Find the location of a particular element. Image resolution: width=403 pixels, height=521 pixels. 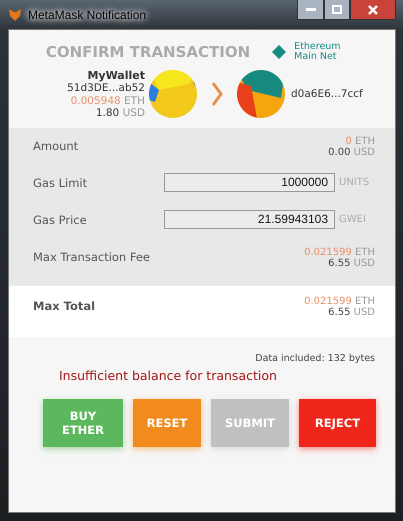

window-title: MetaMask Notification is located at coordinates (88, 15).